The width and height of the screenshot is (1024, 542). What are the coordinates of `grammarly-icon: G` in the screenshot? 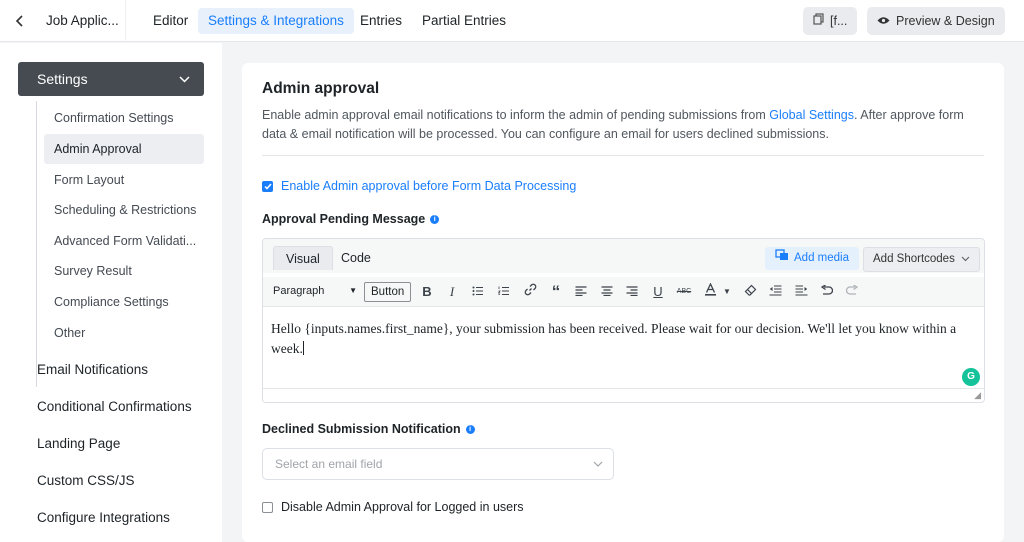 It's located at (971, 377).